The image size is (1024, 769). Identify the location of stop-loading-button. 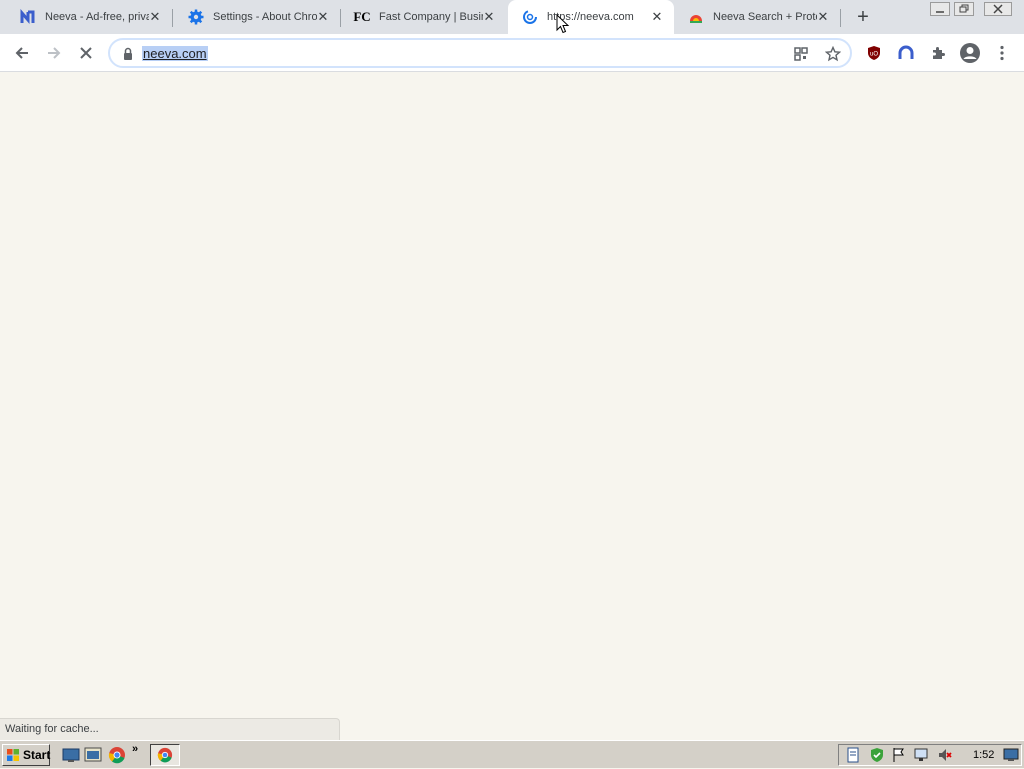
(86, 53).